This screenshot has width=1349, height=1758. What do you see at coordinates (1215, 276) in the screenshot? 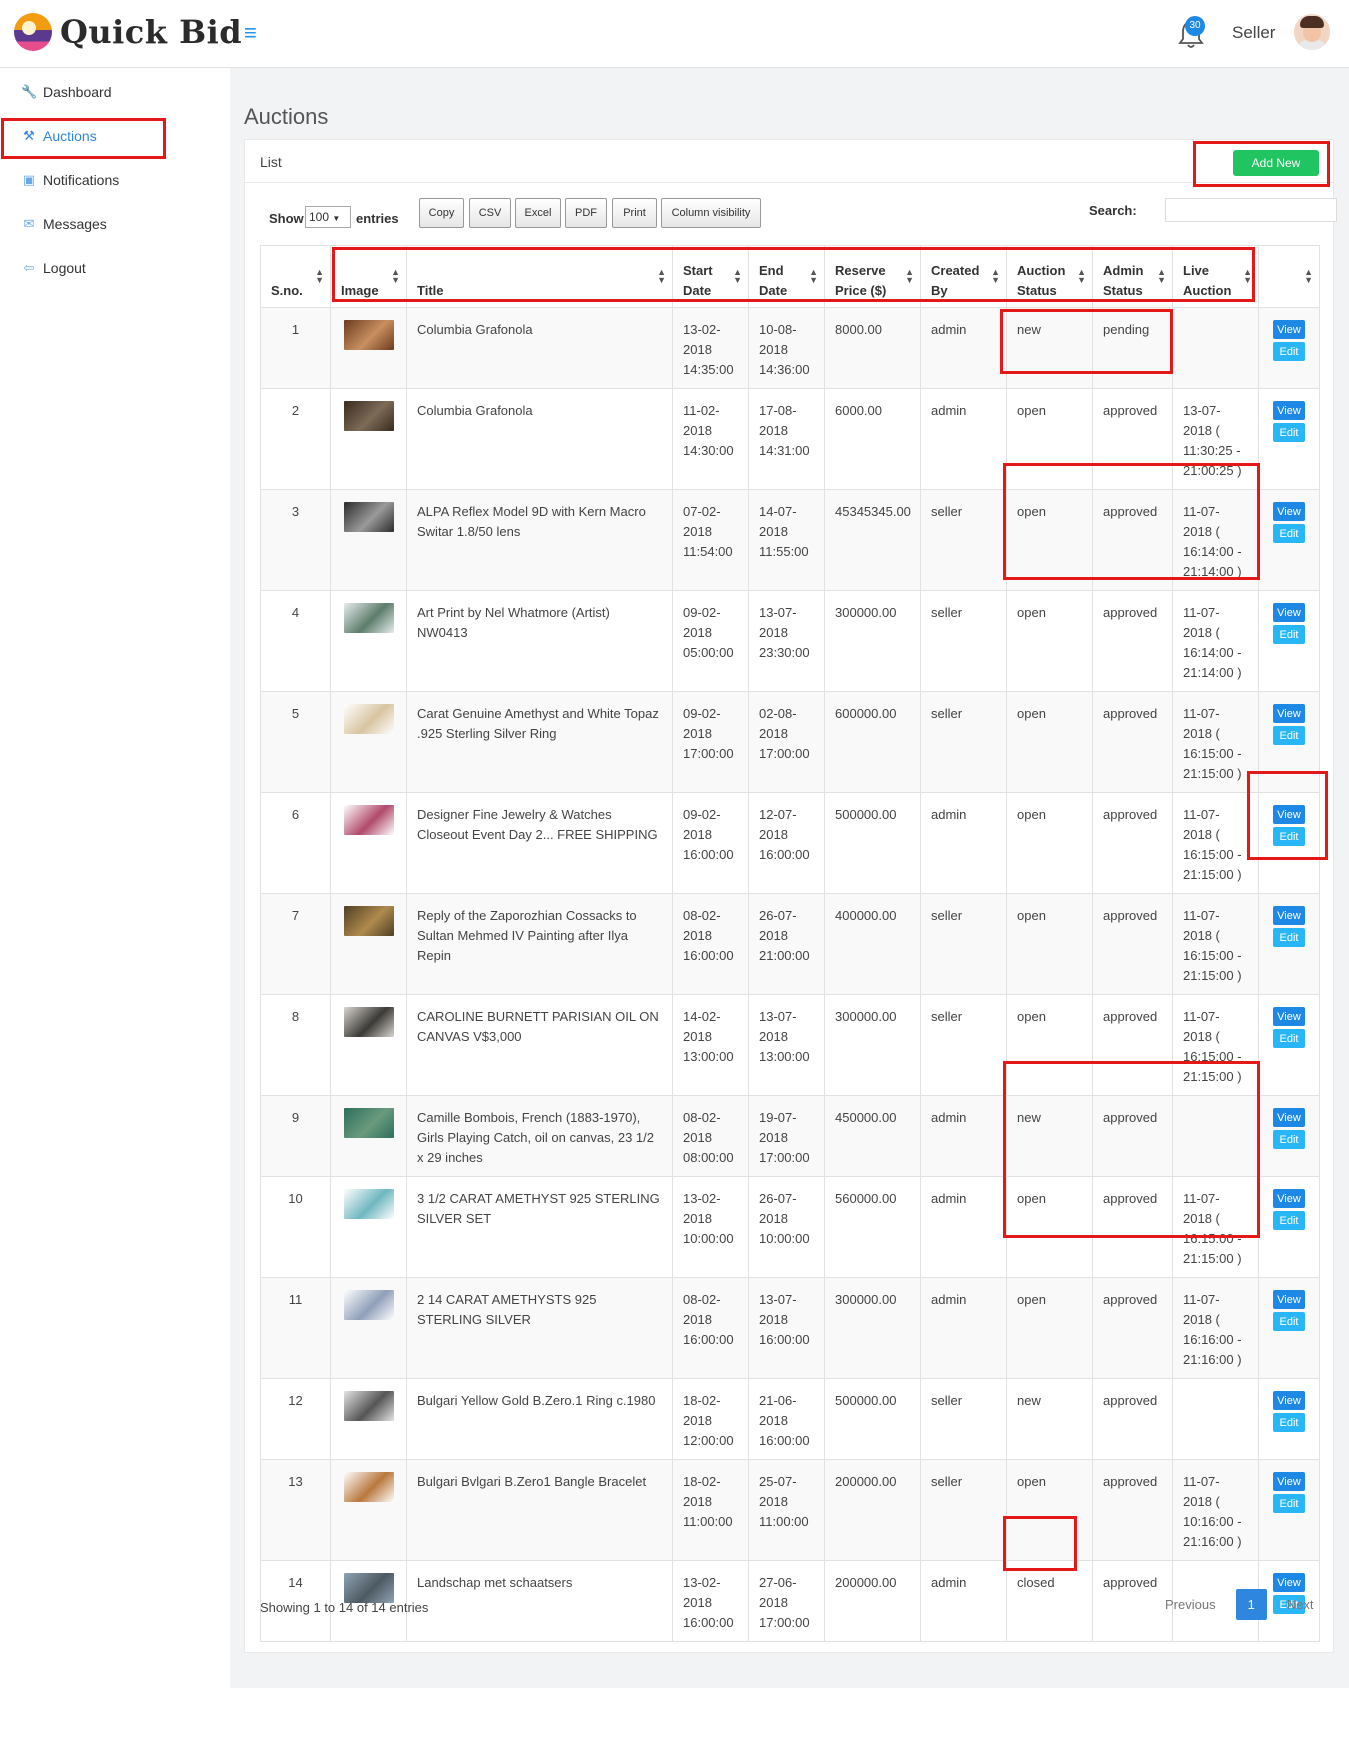
I see `col-live-auction-header: Live Auction ▲ ▼` at bounding box center [1215, 276].